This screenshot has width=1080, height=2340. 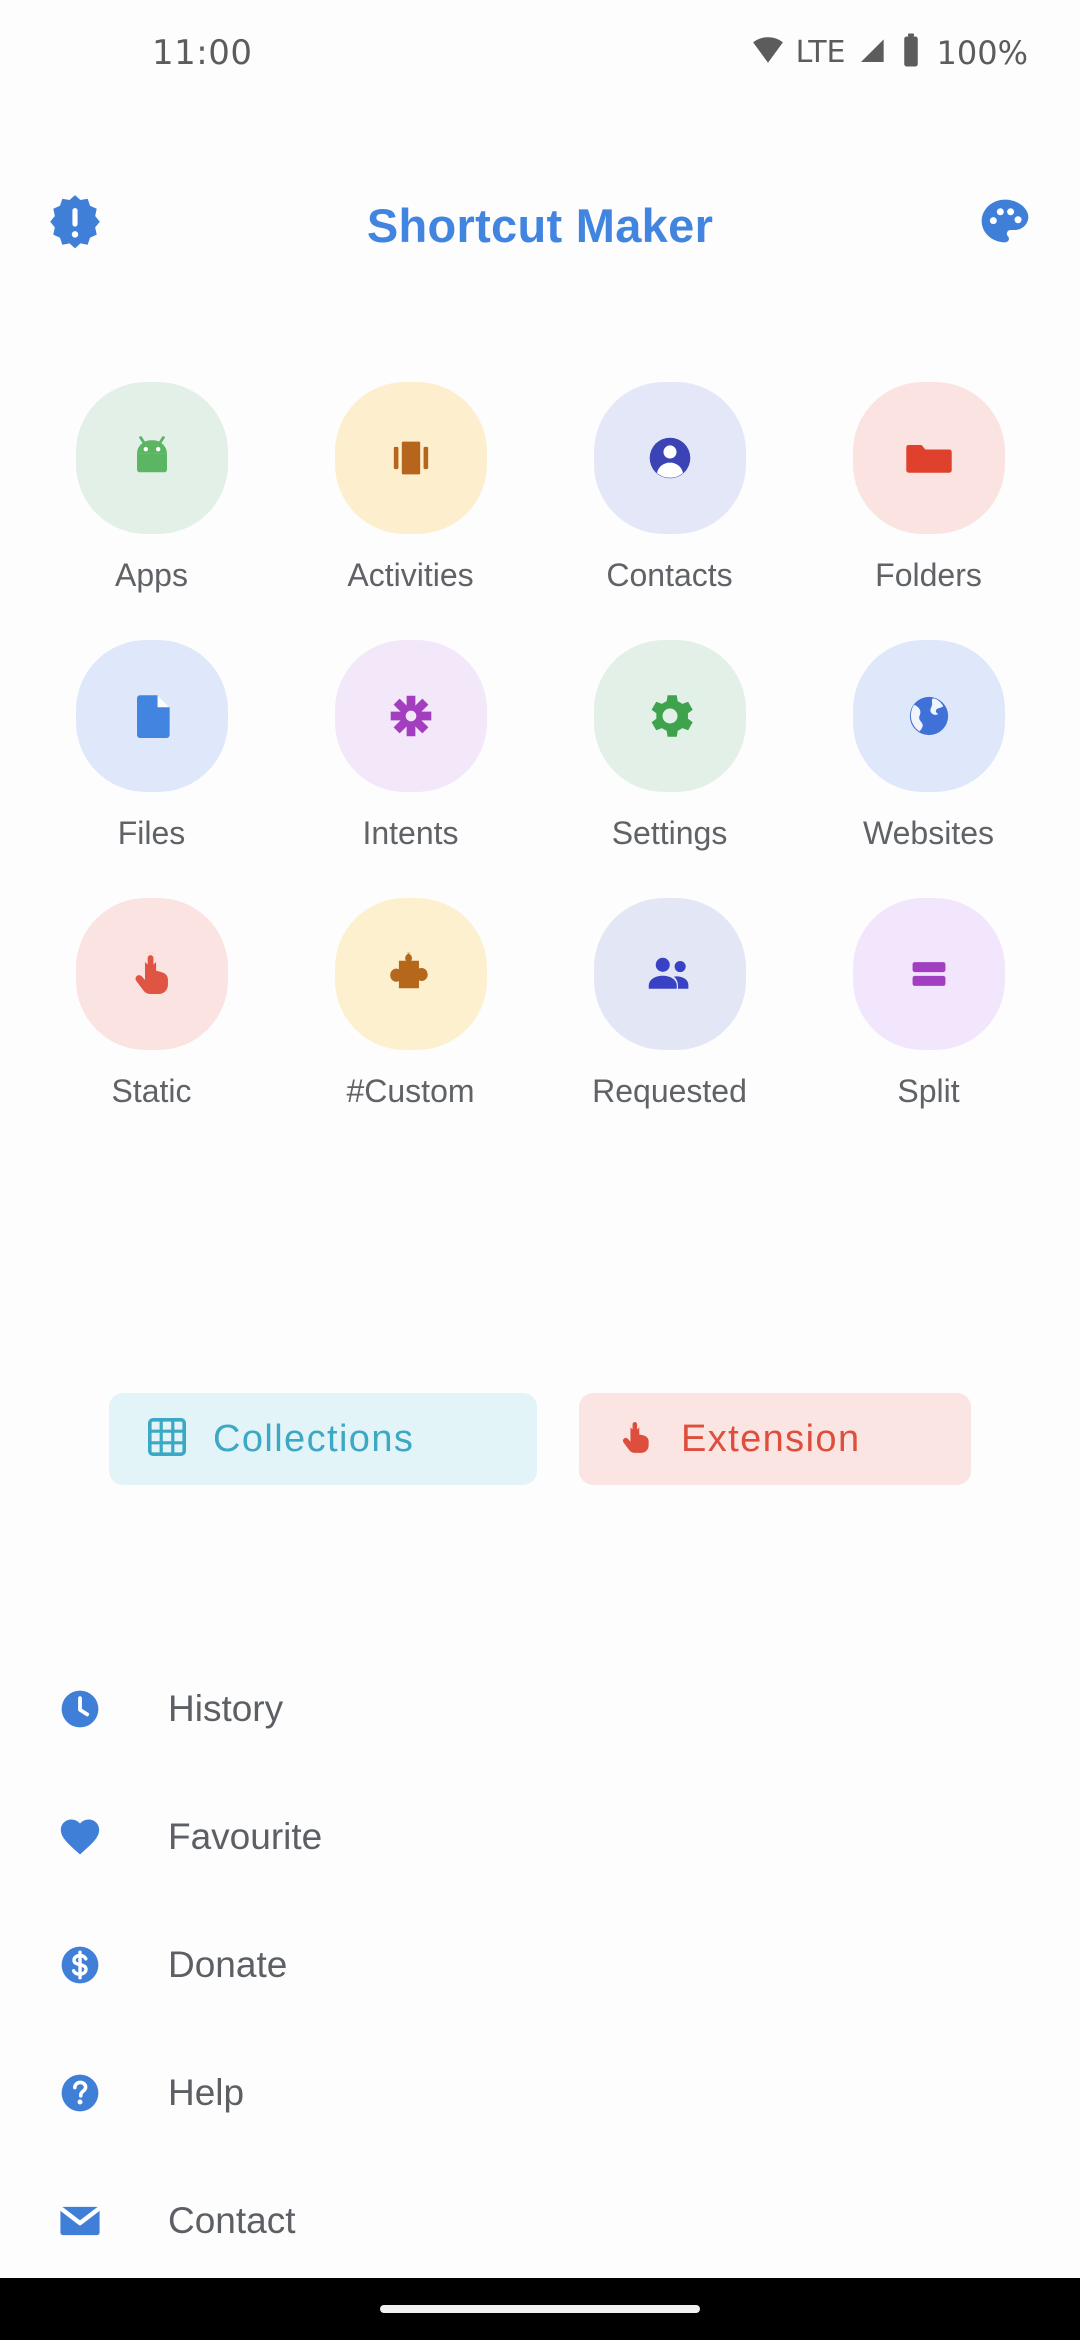 I want to click on grid-item-apps: Apps, so click(x=151, y=488).